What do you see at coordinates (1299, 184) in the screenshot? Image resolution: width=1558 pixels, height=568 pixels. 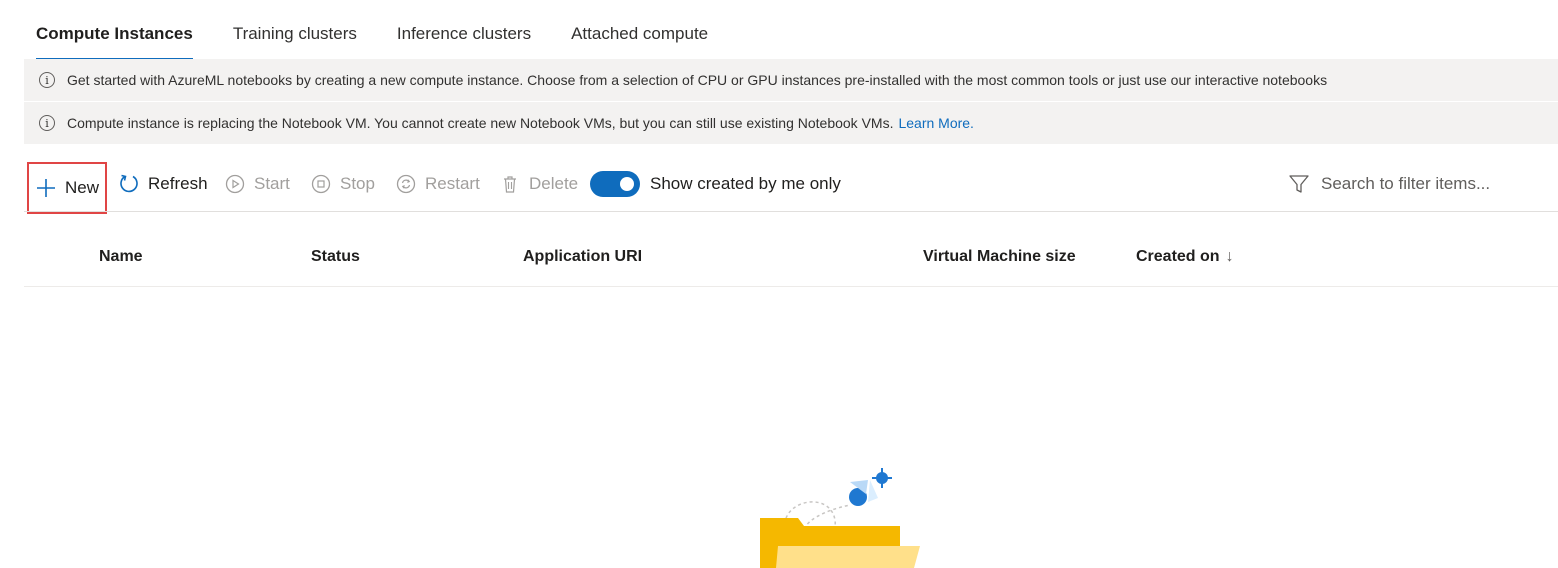 I see `filter-icon` at bounding box center [1299, 184].